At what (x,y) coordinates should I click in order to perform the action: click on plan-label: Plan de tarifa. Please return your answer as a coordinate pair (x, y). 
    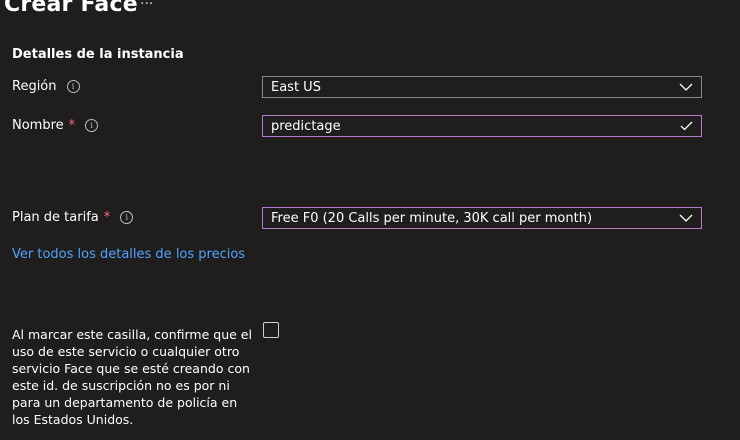
    Looking at the image, I should click on (55, 217).